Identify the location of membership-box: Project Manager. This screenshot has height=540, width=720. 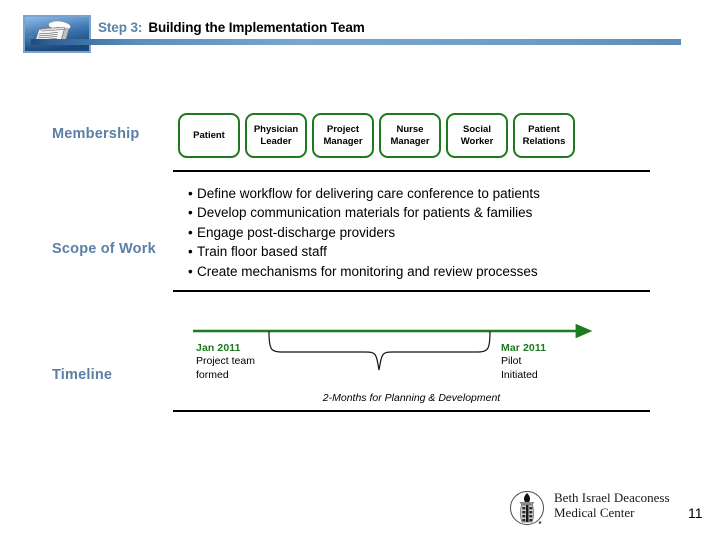
(343, 135).